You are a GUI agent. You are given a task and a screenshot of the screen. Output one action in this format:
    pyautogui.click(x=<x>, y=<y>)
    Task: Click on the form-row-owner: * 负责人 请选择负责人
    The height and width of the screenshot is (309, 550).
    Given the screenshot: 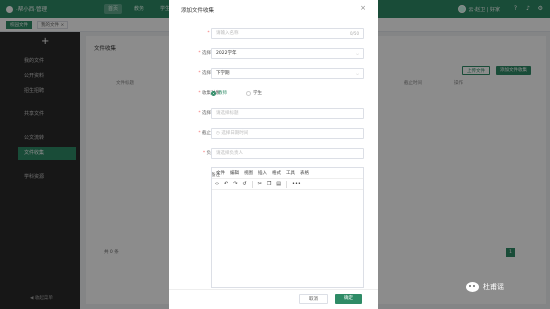 What is the action you would take?
    pyautogui.click(x=273, y=154)
    